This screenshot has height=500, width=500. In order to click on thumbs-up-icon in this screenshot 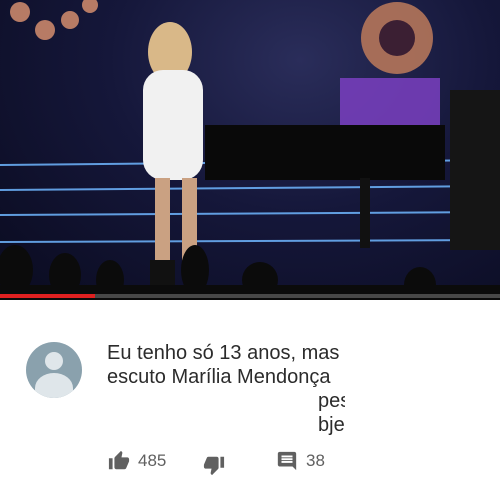, I will do `click(119, 461)`.